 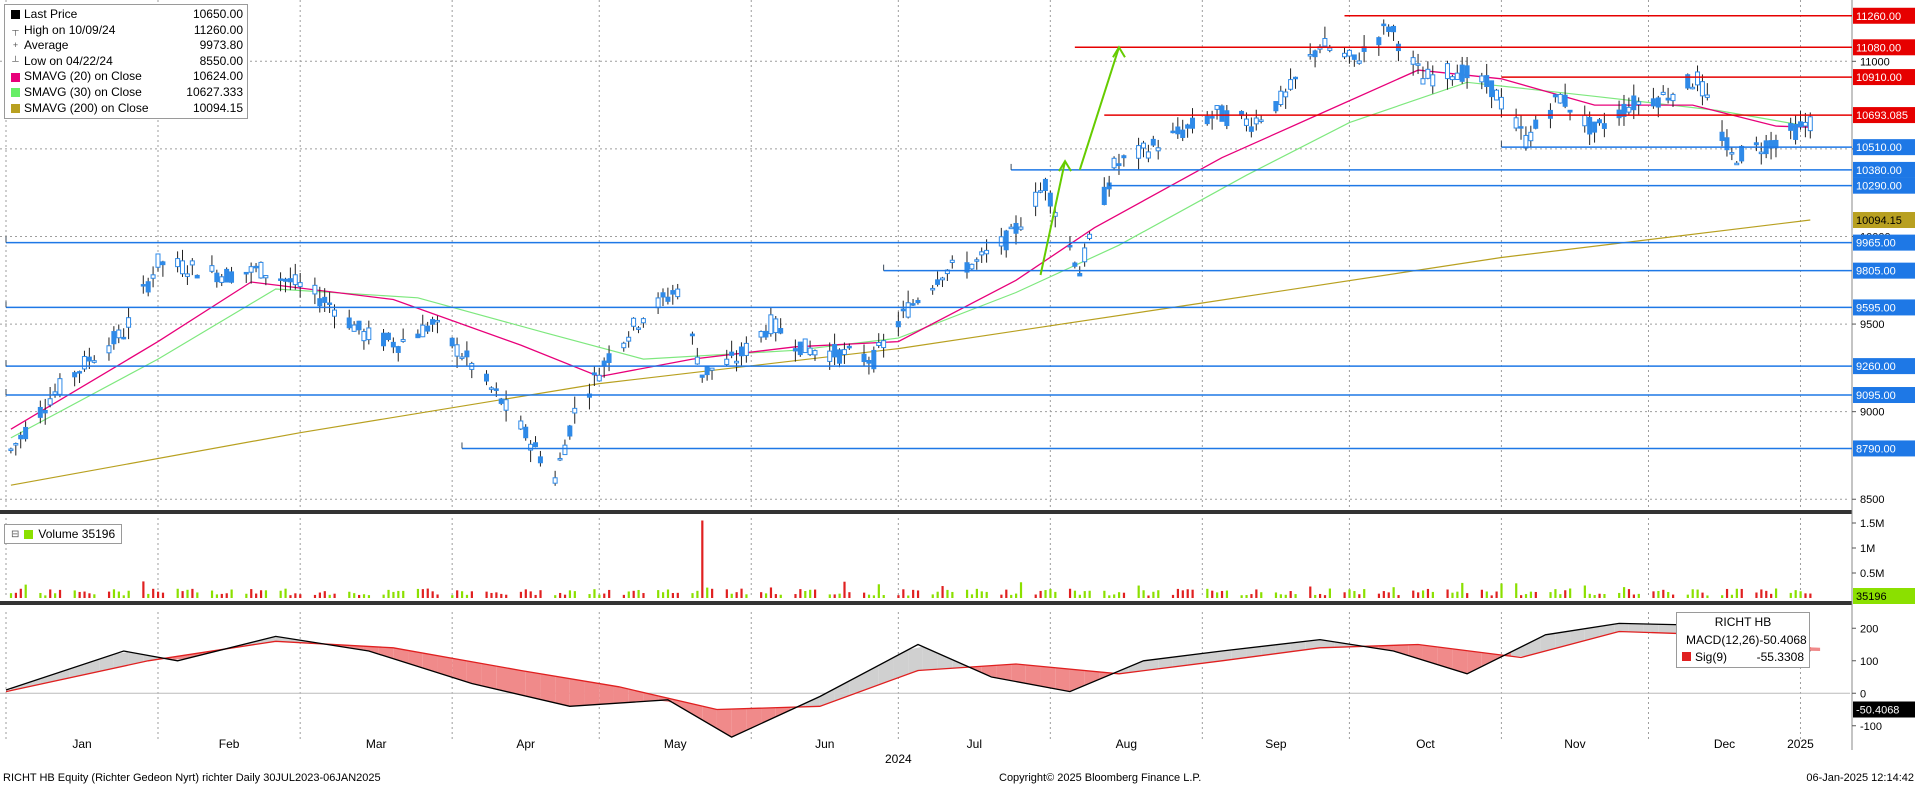 I want to click on collapse-icon: ⊟, so click(x=15, y=534).